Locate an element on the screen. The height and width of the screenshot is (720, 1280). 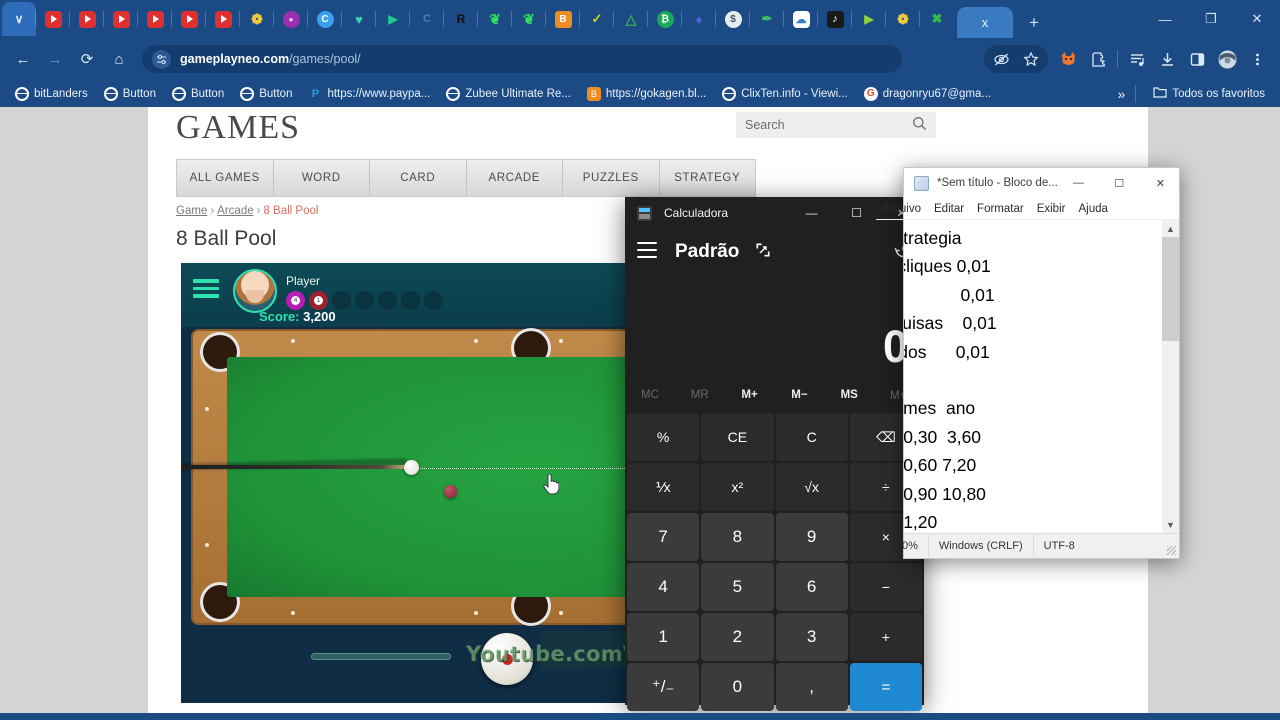
red-ball is located at coordinates (450, 491).